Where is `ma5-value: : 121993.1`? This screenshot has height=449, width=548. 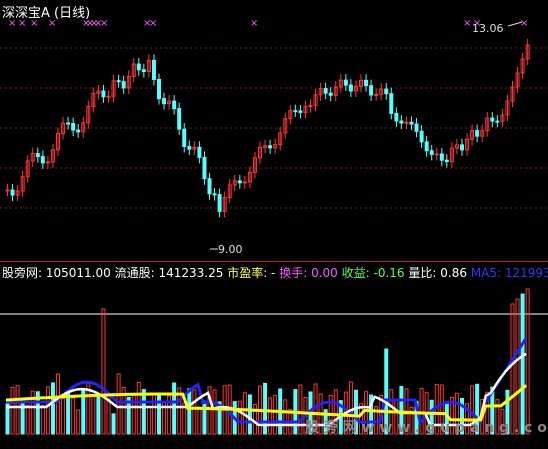
ma5-value: : 121993.1 is located at coordinates (522, 273).